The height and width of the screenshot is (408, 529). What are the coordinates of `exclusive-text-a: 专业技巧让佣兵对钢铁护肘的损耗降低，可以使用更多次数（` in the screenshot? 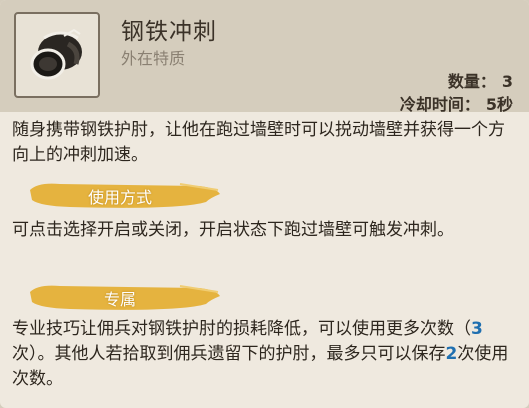 It's located at (241, 329).